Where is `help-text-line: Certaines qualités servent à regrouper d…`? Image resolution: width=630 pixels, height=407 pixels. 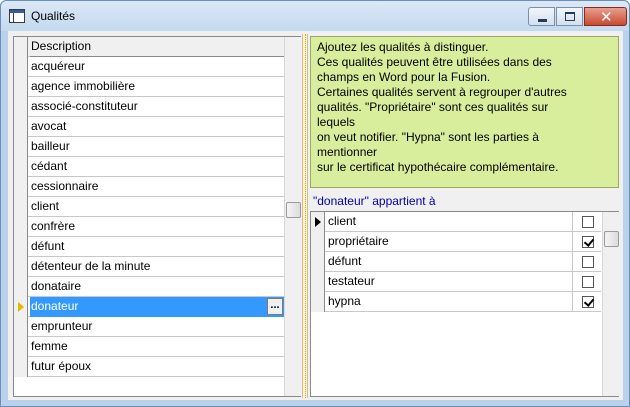 help-text-line: Certaines qualités servent à regrouper d… is located at coordinates (442, 92).